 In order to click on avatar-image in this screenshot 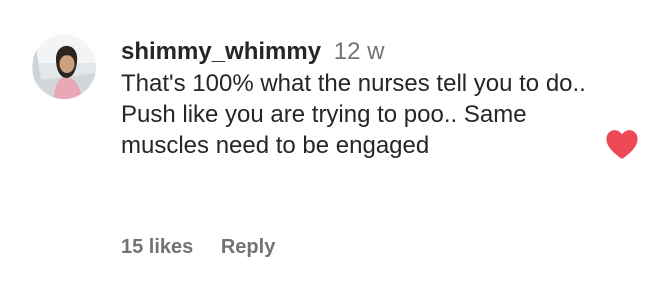, I will do `click(64, 67)`.